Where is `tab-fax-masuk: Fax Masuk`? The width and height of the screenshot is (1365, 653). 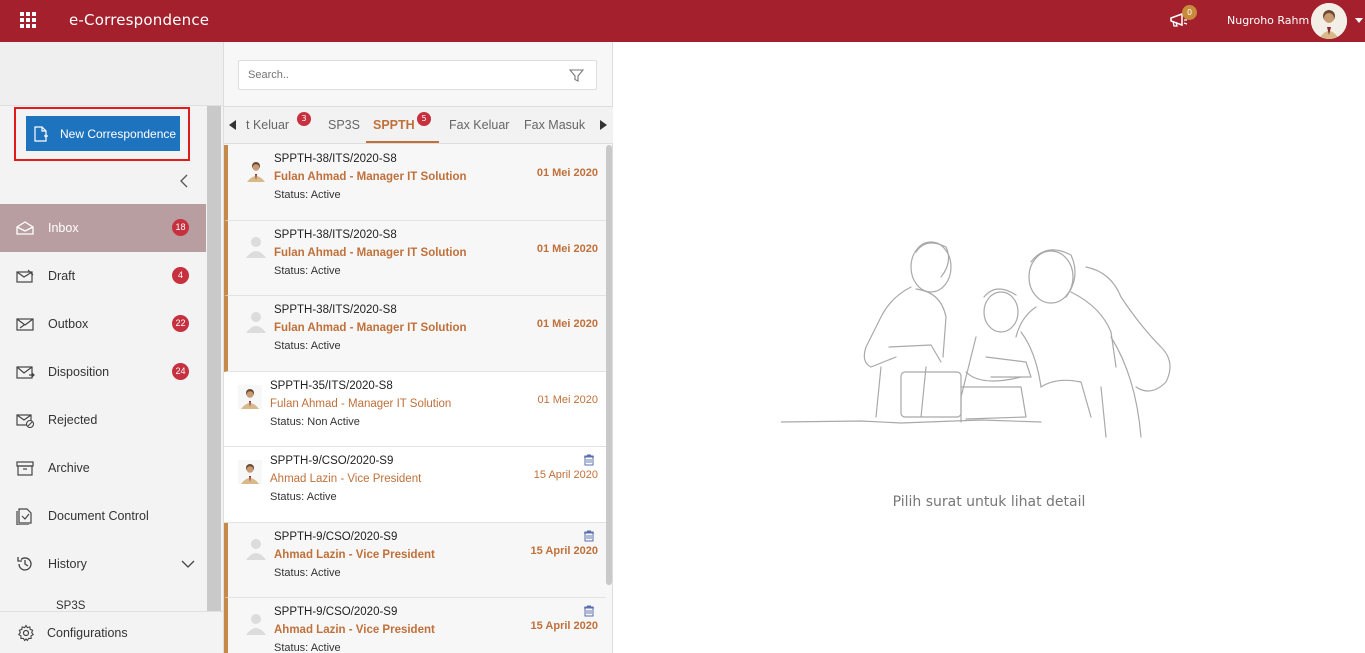
tab-fax-masuk: Fax Masuk is located at coordinates (554, 125).